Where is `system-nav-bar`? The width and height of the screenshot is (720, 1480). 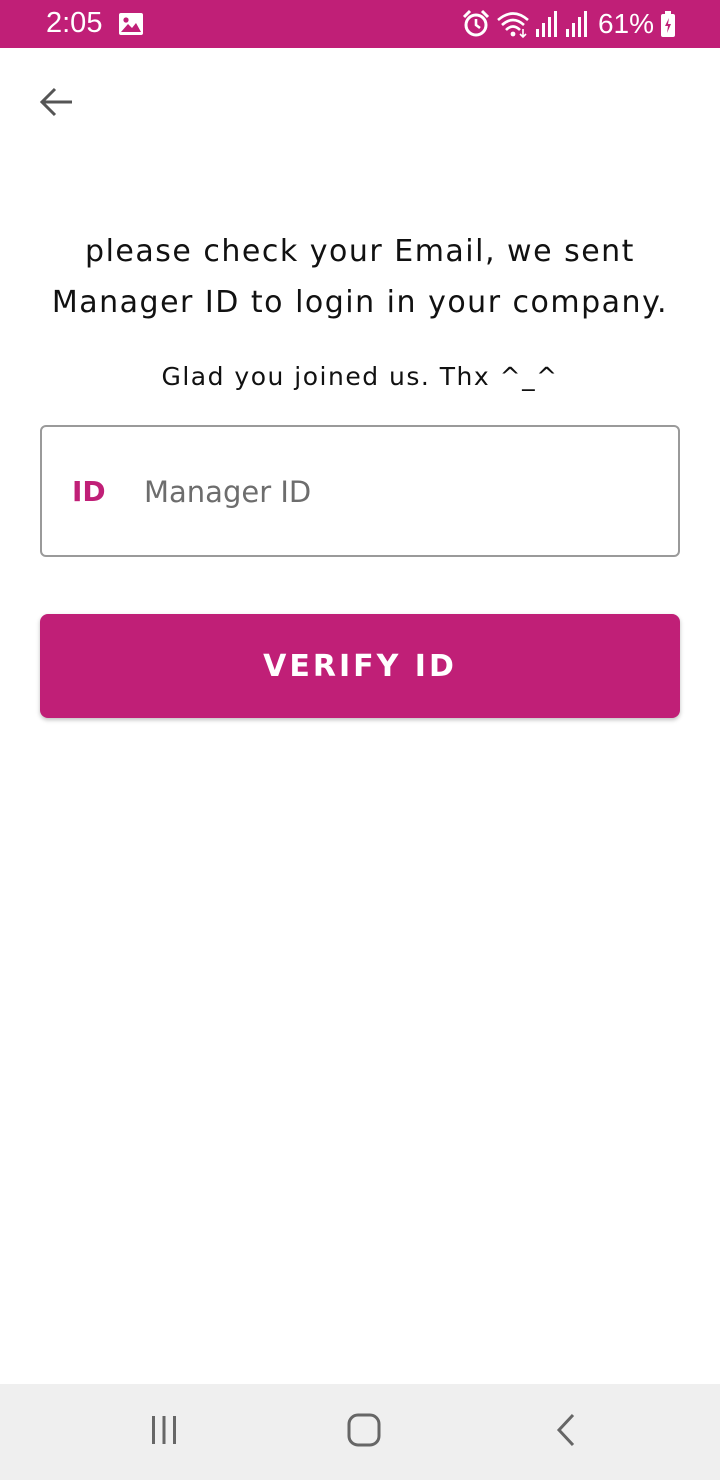 system-nav-bar is located at coordinates (360, 1432).